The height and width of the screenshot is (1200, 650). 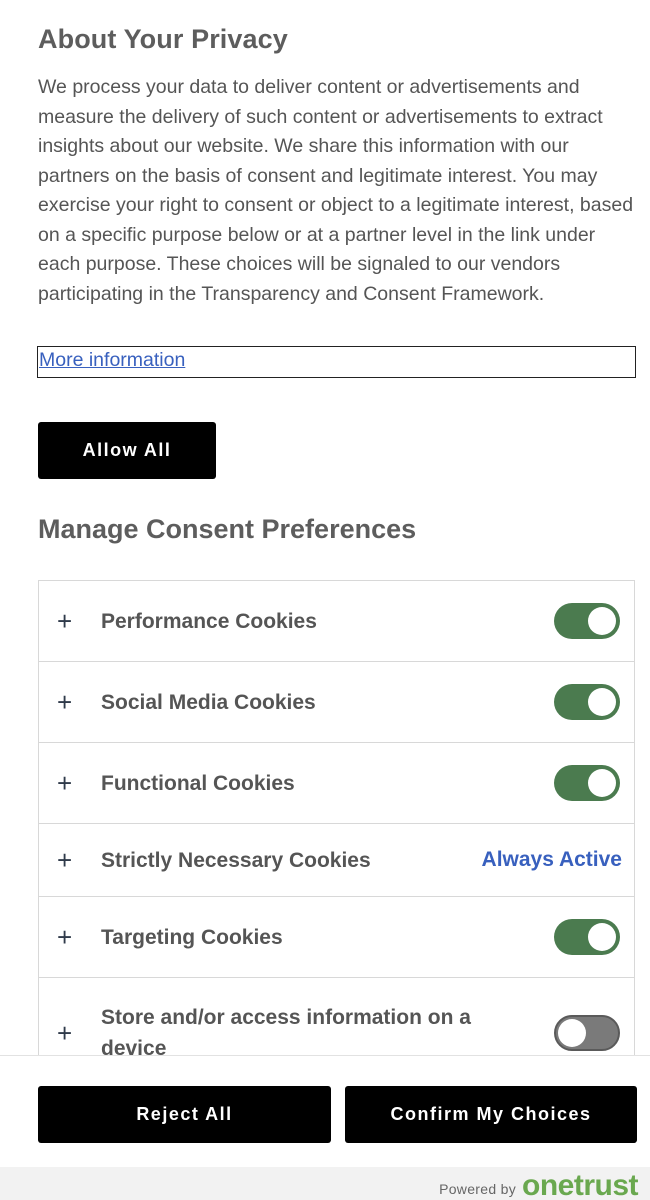 What do you see at coordinates (491, 1114) in the screenshot?
I see `confirm-my-choices-button: Confirm My Choices` at bounding box center [491, 1114].